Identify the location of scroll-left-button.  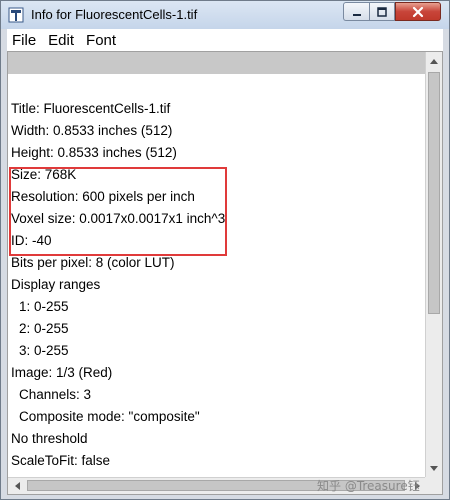
(16, 486).